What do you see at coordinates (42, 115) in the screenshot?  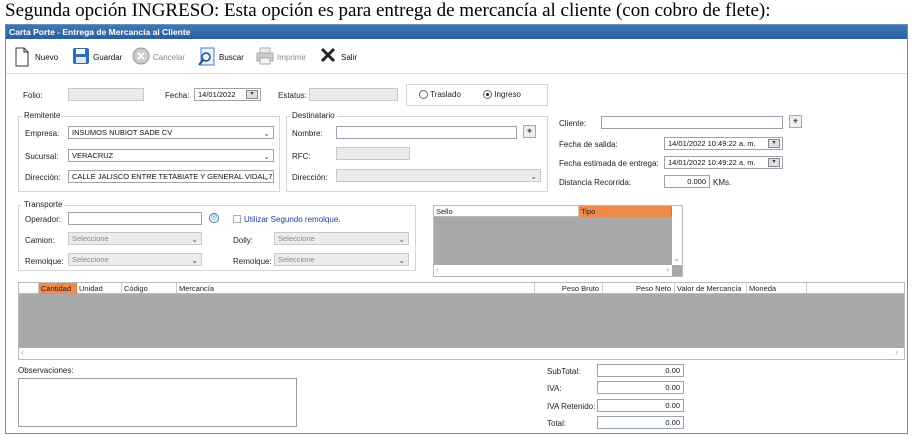 I see `remitente-title: Remitente` at bounding box center [42, 115].